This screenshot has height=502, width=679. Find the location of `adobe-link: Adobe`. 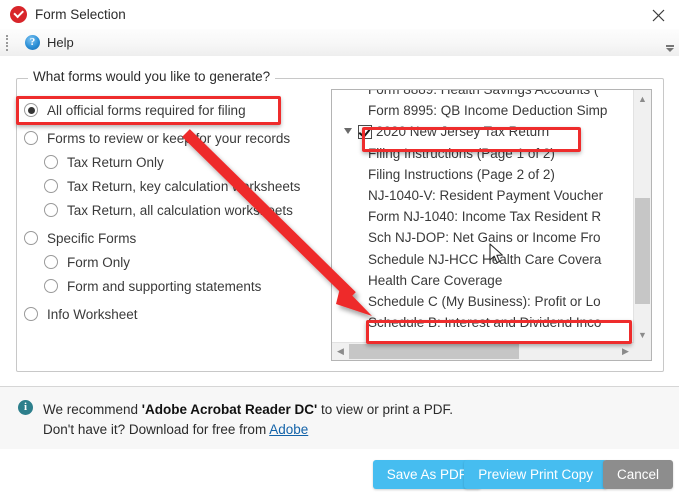

adobe-link: Adobe is located at coordinates (288, 429).